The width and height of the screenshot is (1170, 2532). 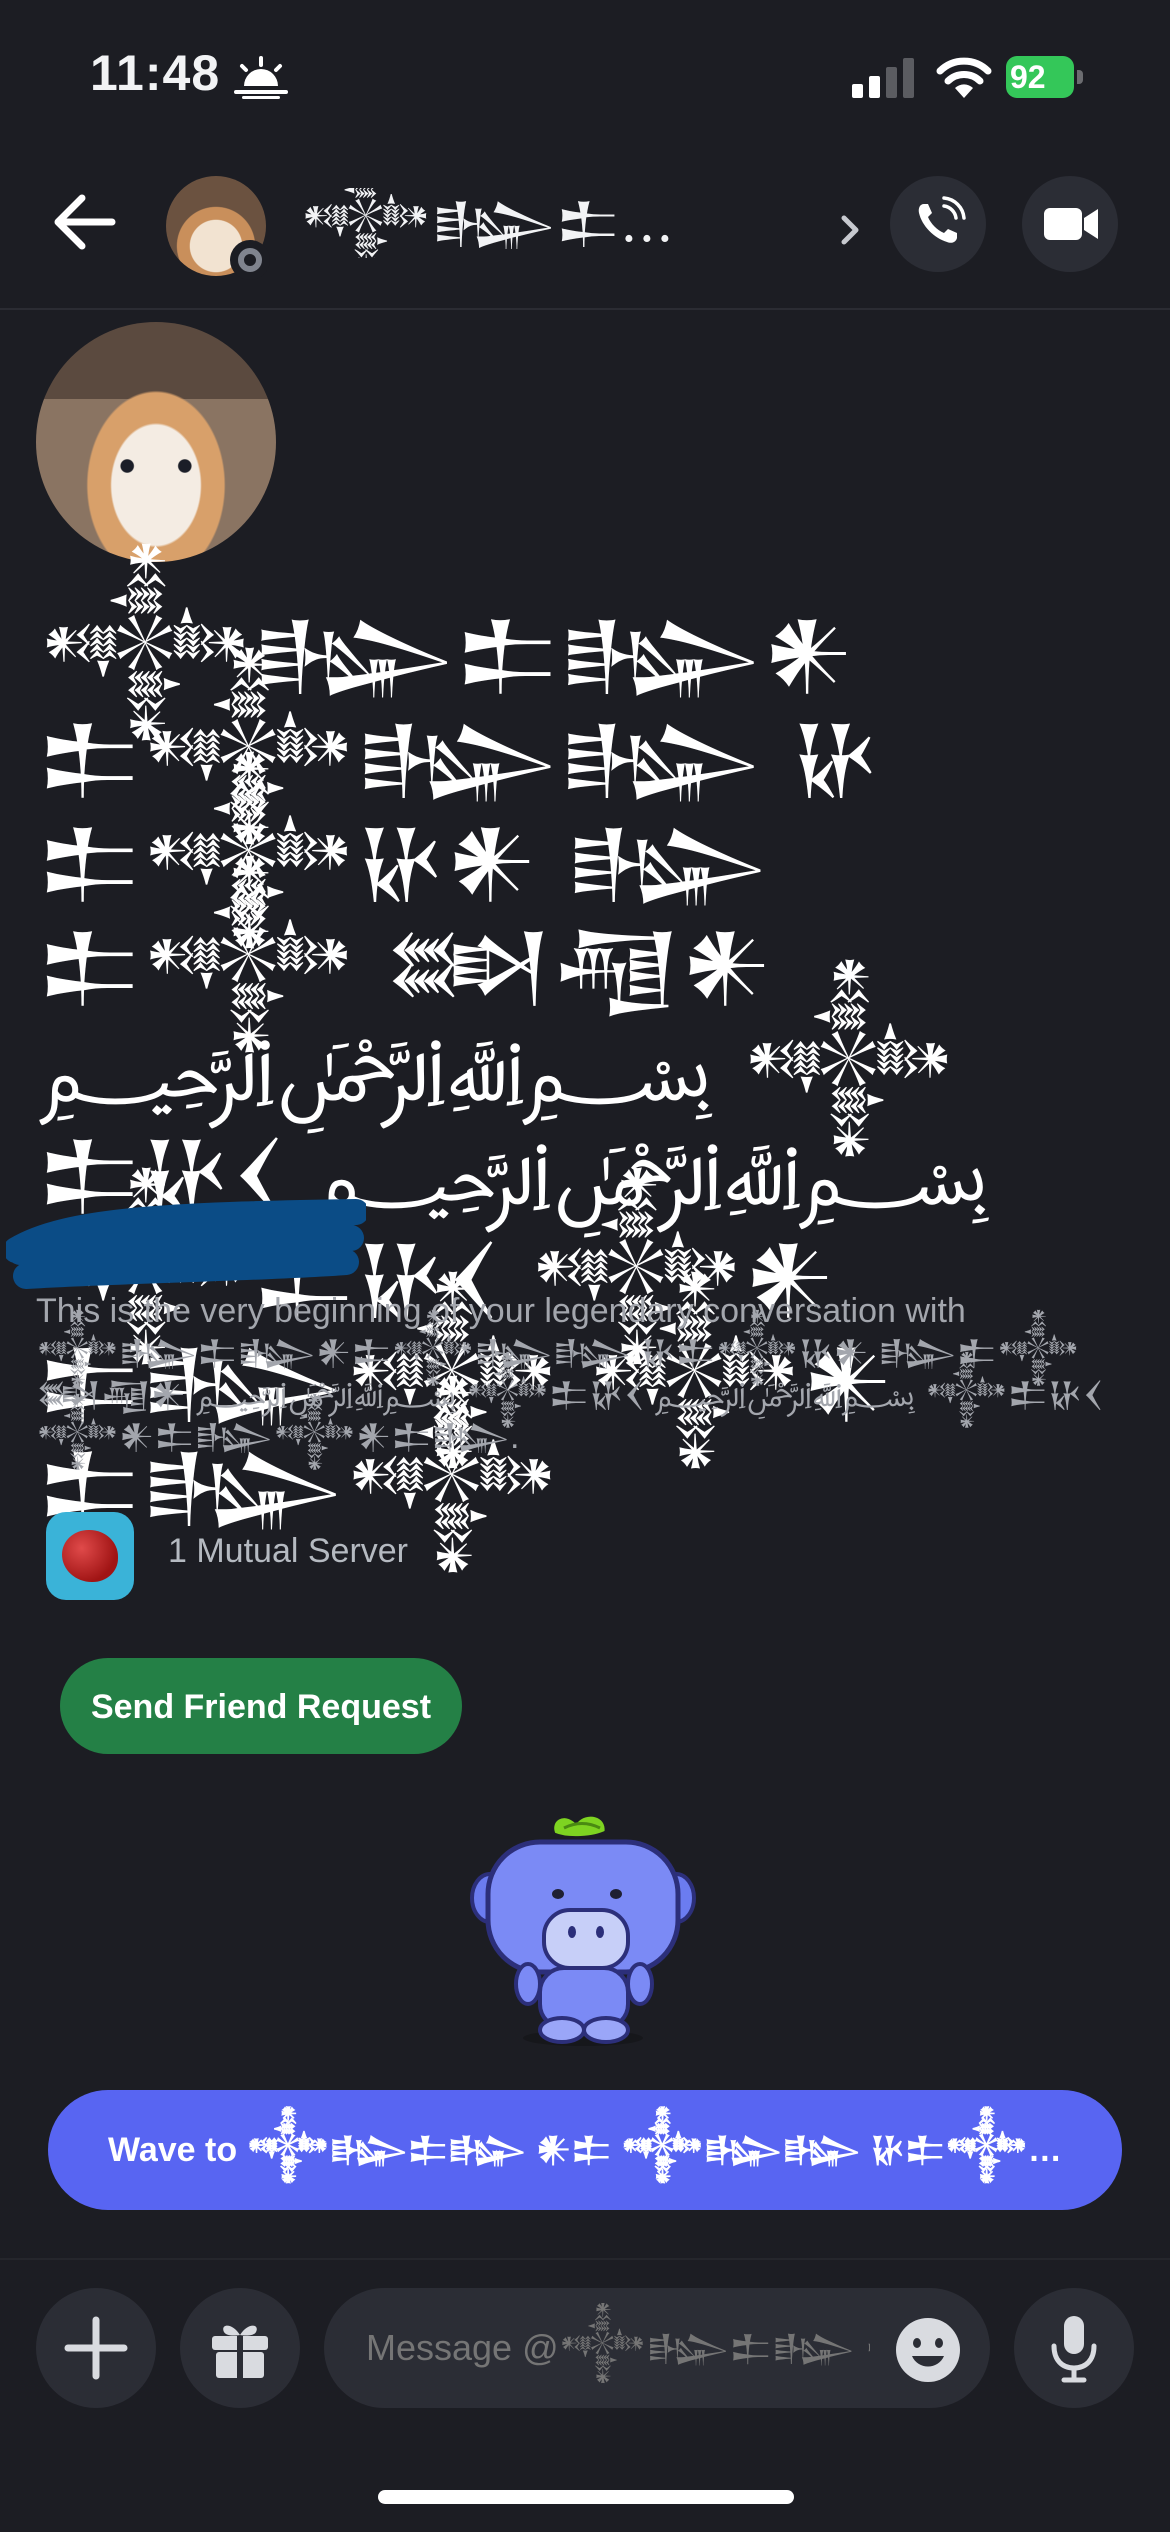 I want to click on voice-call-button, so click(x=938, y=224).